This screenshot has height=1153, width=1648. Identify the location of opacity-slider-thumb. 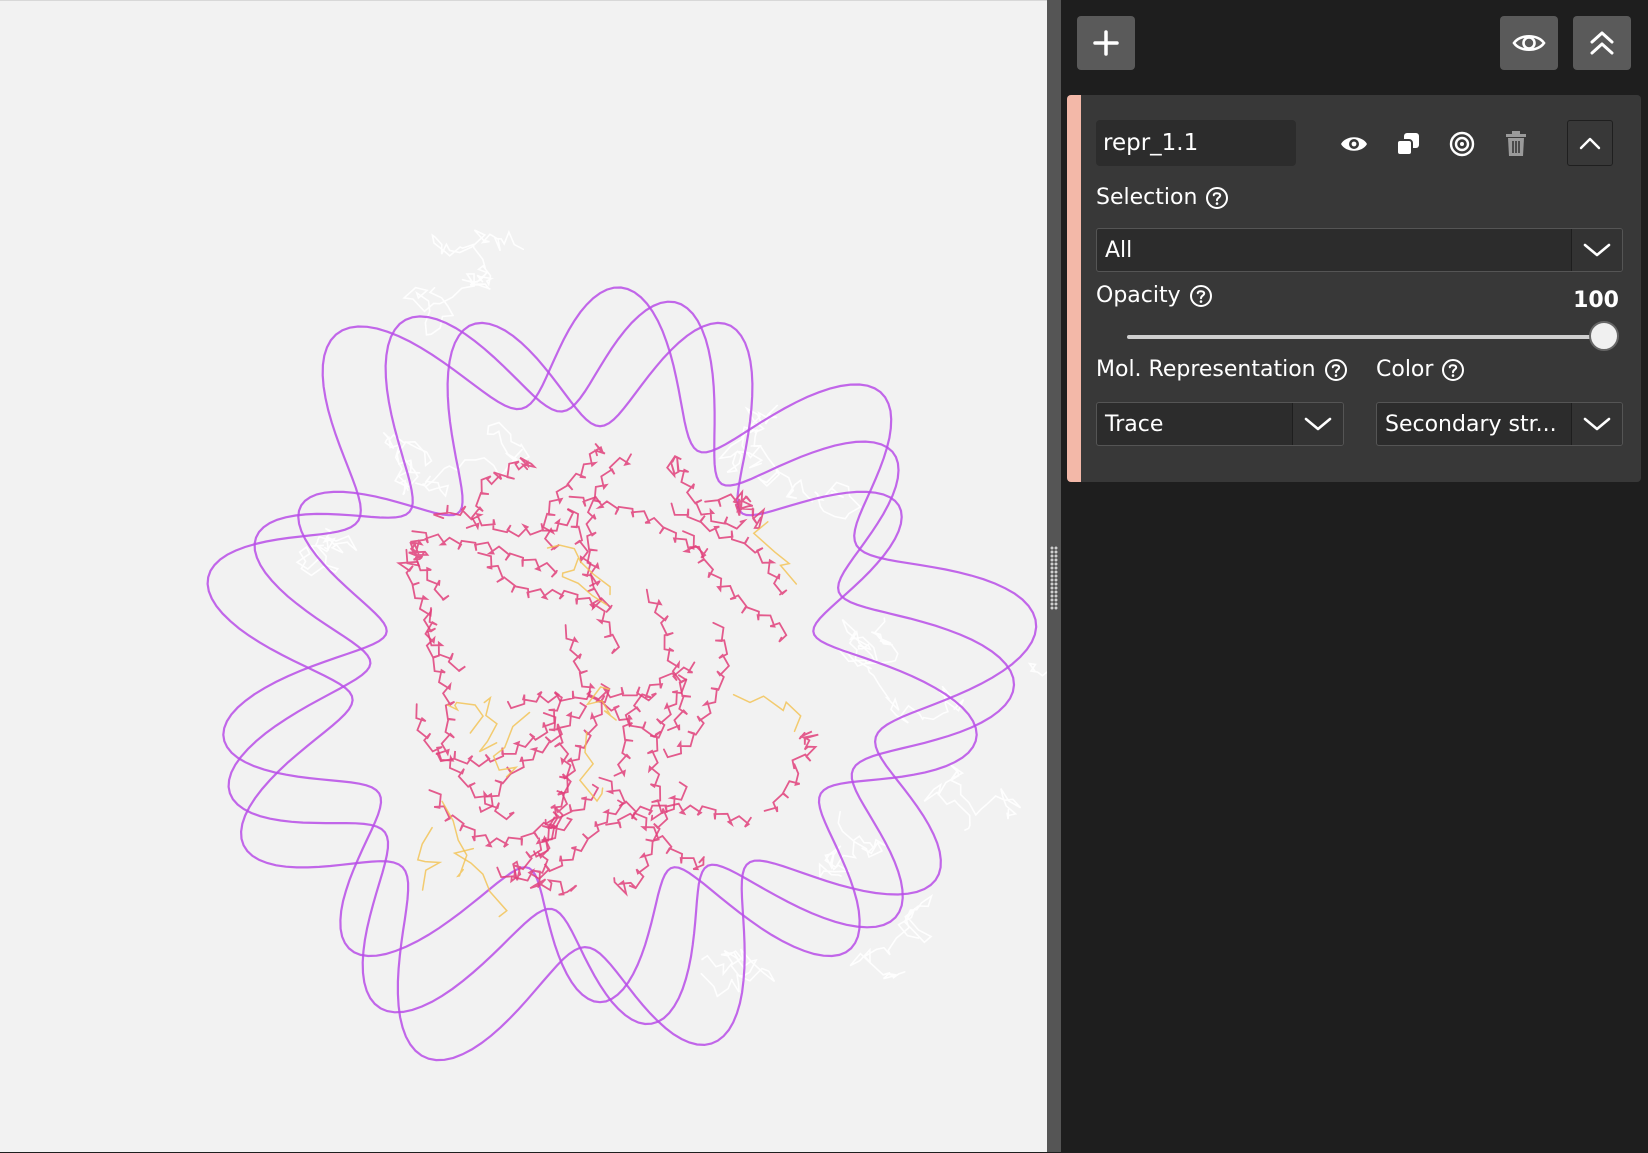
(1604, 336).